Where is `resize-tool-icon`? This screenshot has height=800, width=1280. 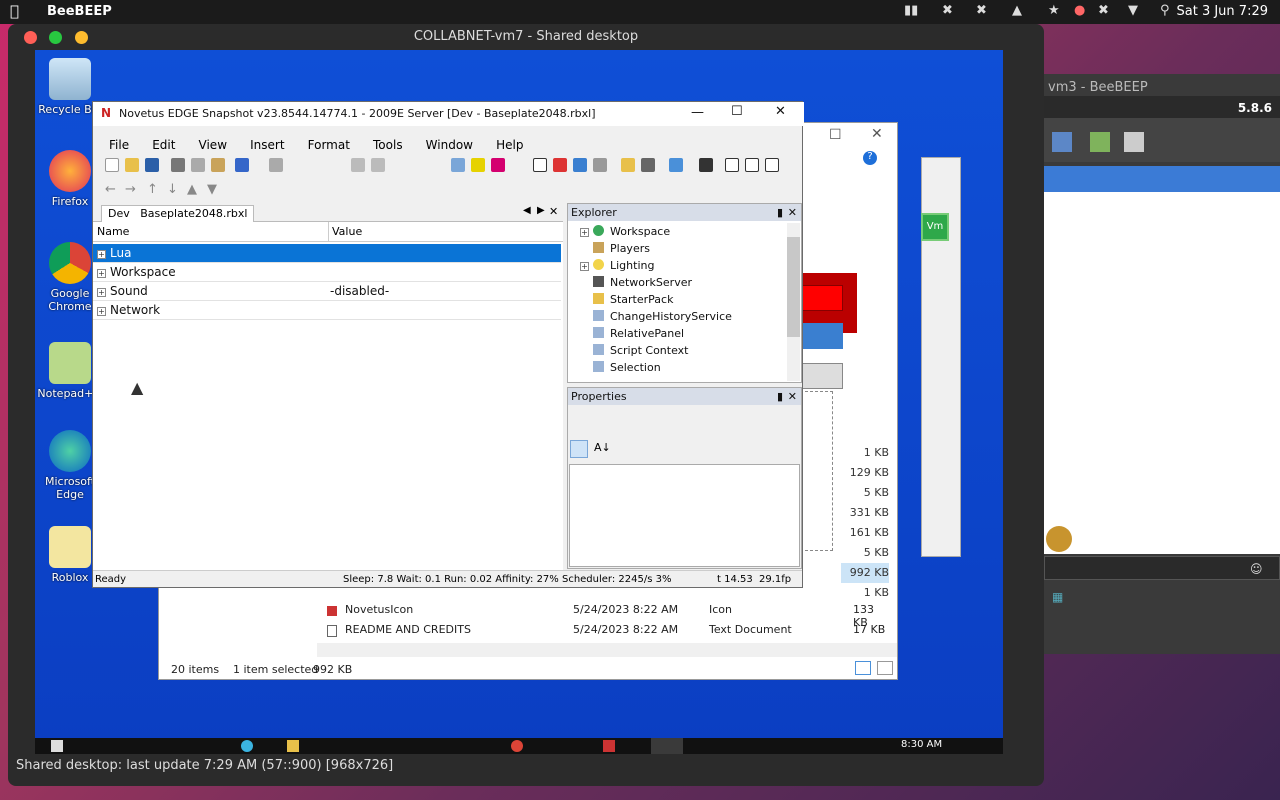 resize-tool-icon is located at coordinates (600, 165).